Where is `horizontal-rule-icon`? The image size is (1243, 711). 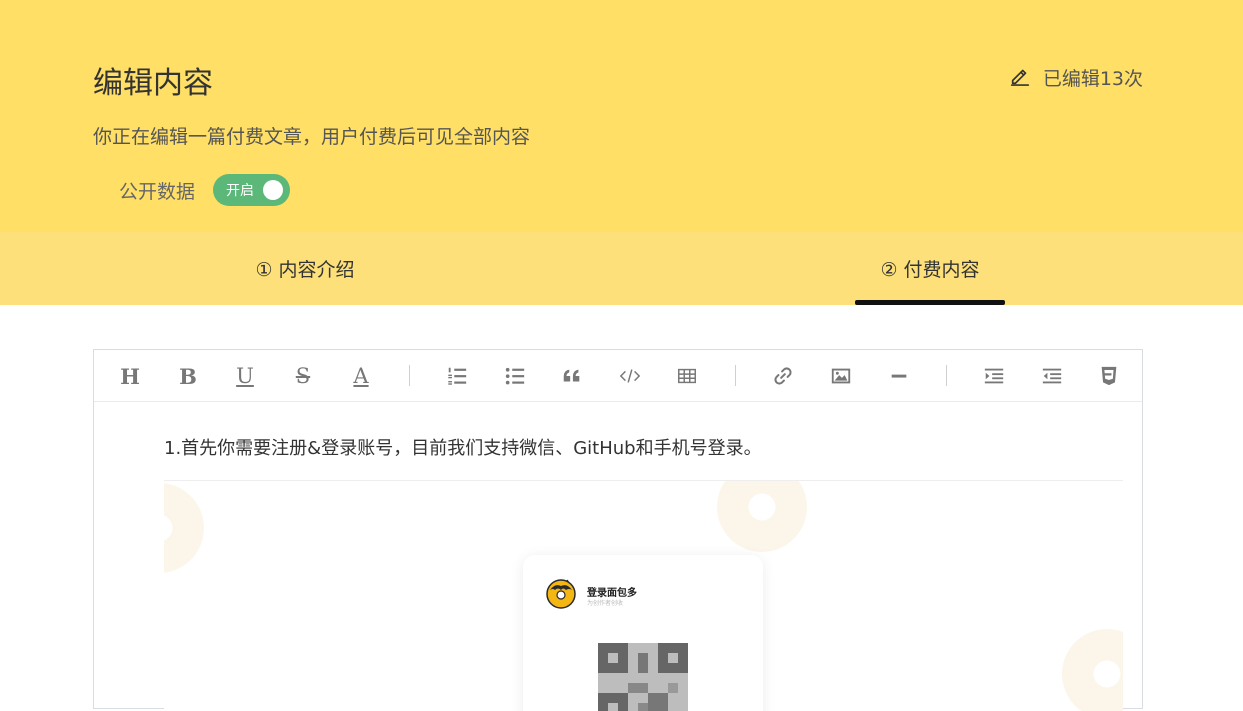
horizontal-rule-icon is located at coordinates (899, 376).